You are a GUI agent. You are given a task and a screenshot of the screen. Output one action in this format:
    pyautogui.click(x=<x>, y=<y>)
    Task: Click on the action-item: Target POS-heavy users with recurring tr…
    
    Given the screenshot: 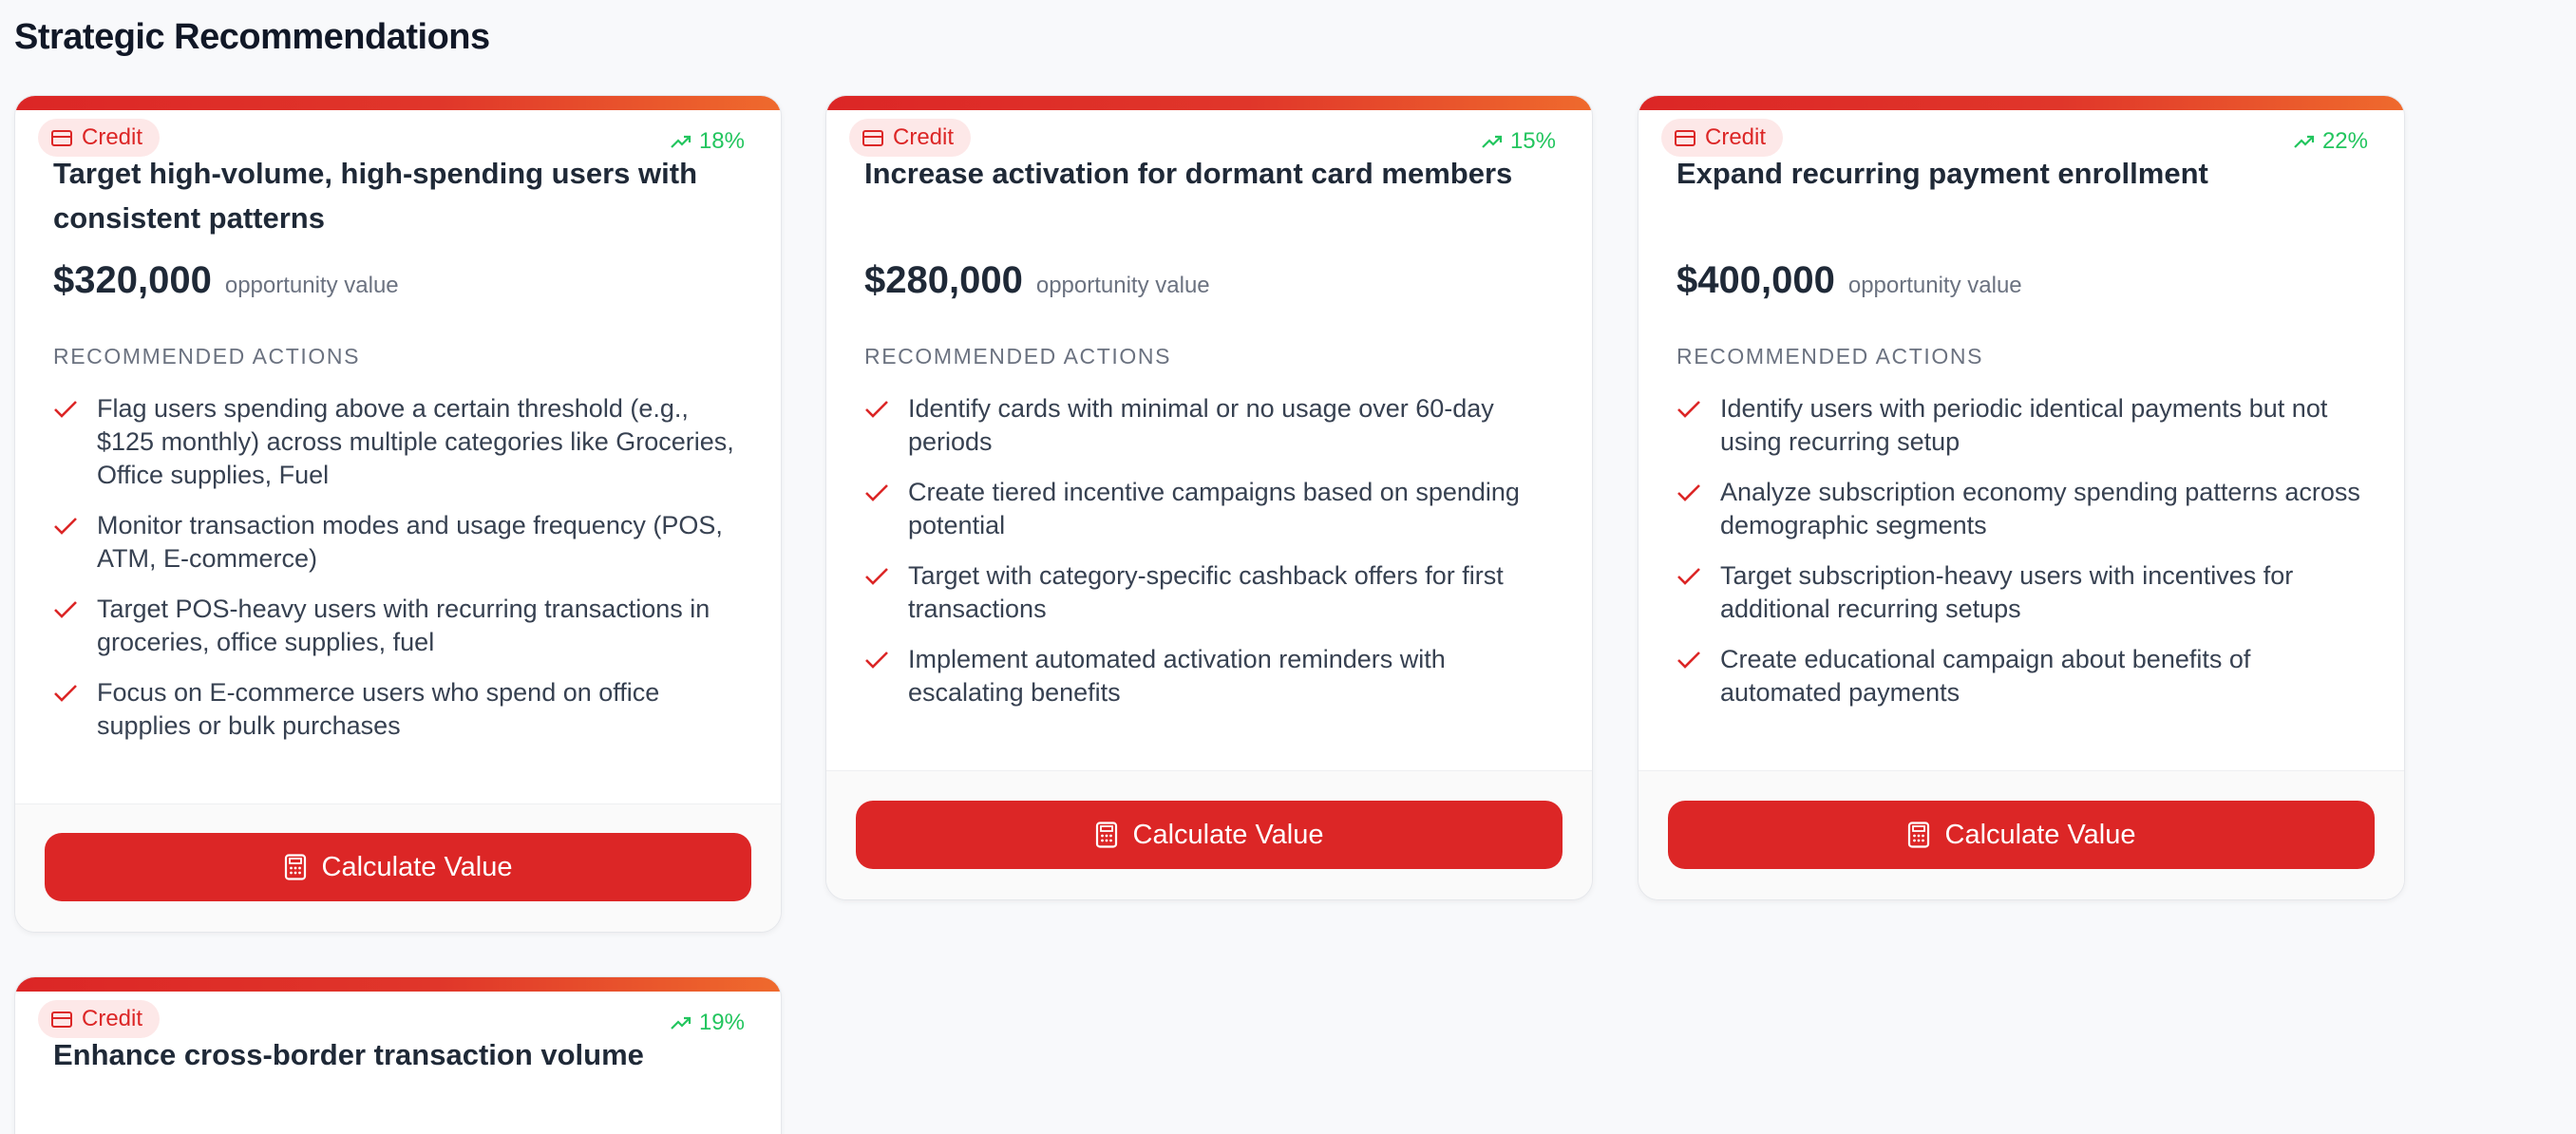 What is the action you would take?
    pyautogui.click(x=400, y=626)
    